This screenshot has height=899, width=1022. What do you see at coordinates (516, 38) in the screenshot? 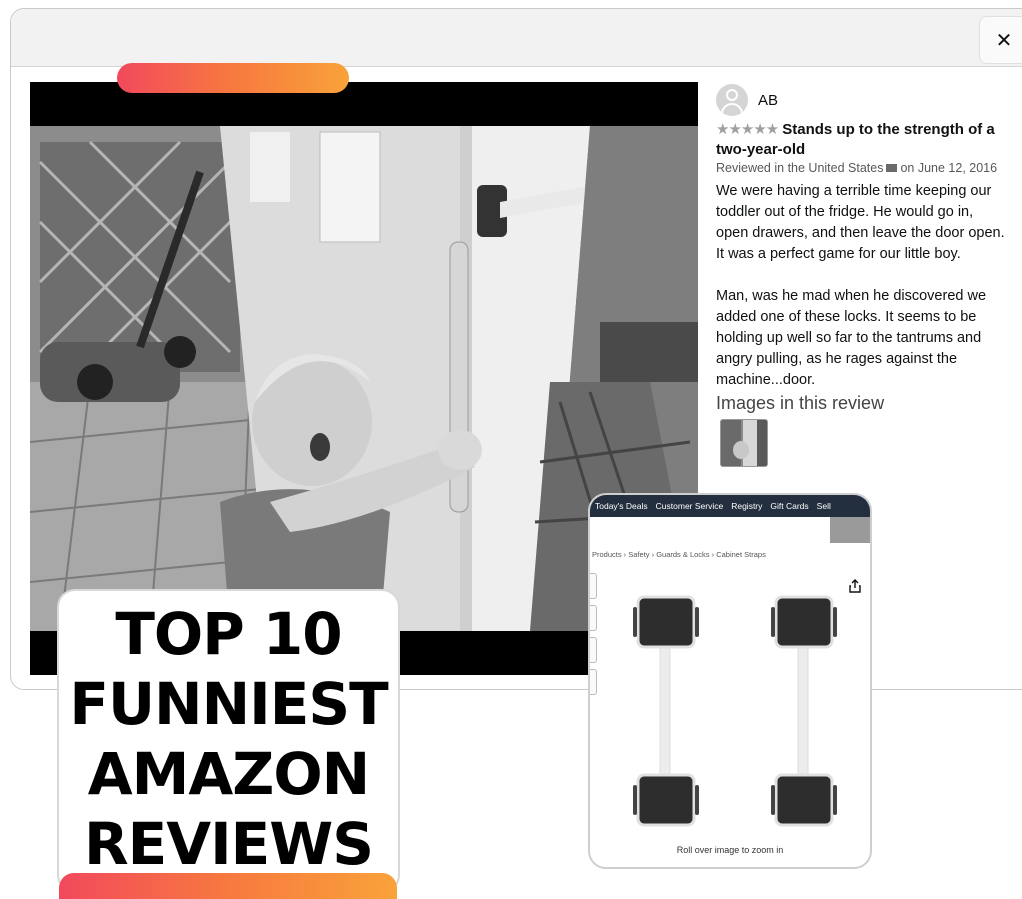
I see `modal-header` at bounding box center [516, 38].